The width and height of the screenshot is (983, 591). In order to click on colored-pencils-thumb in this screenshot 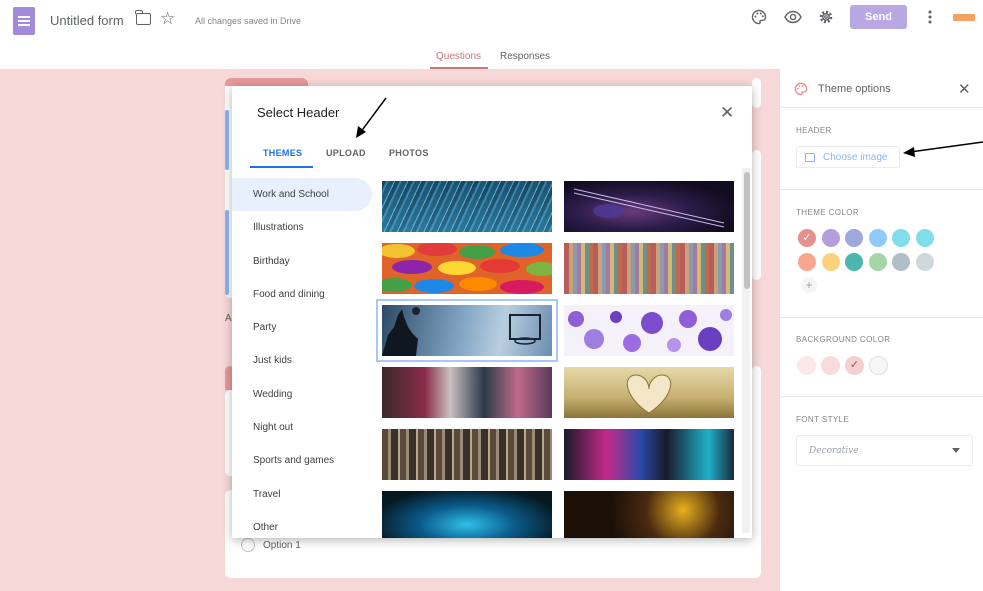, I will do `click(649, 268)`.